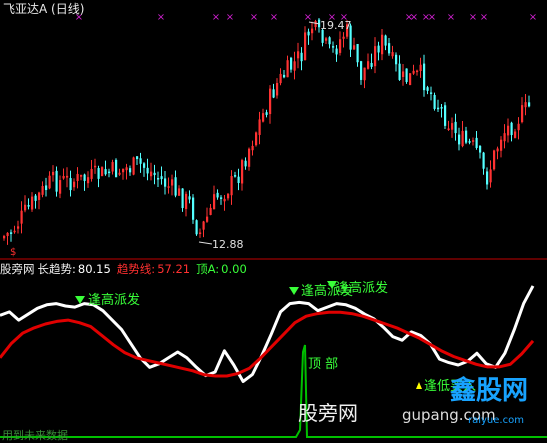  I want to click on chart-title: 飞亚达A (日线), so click(44, 9).